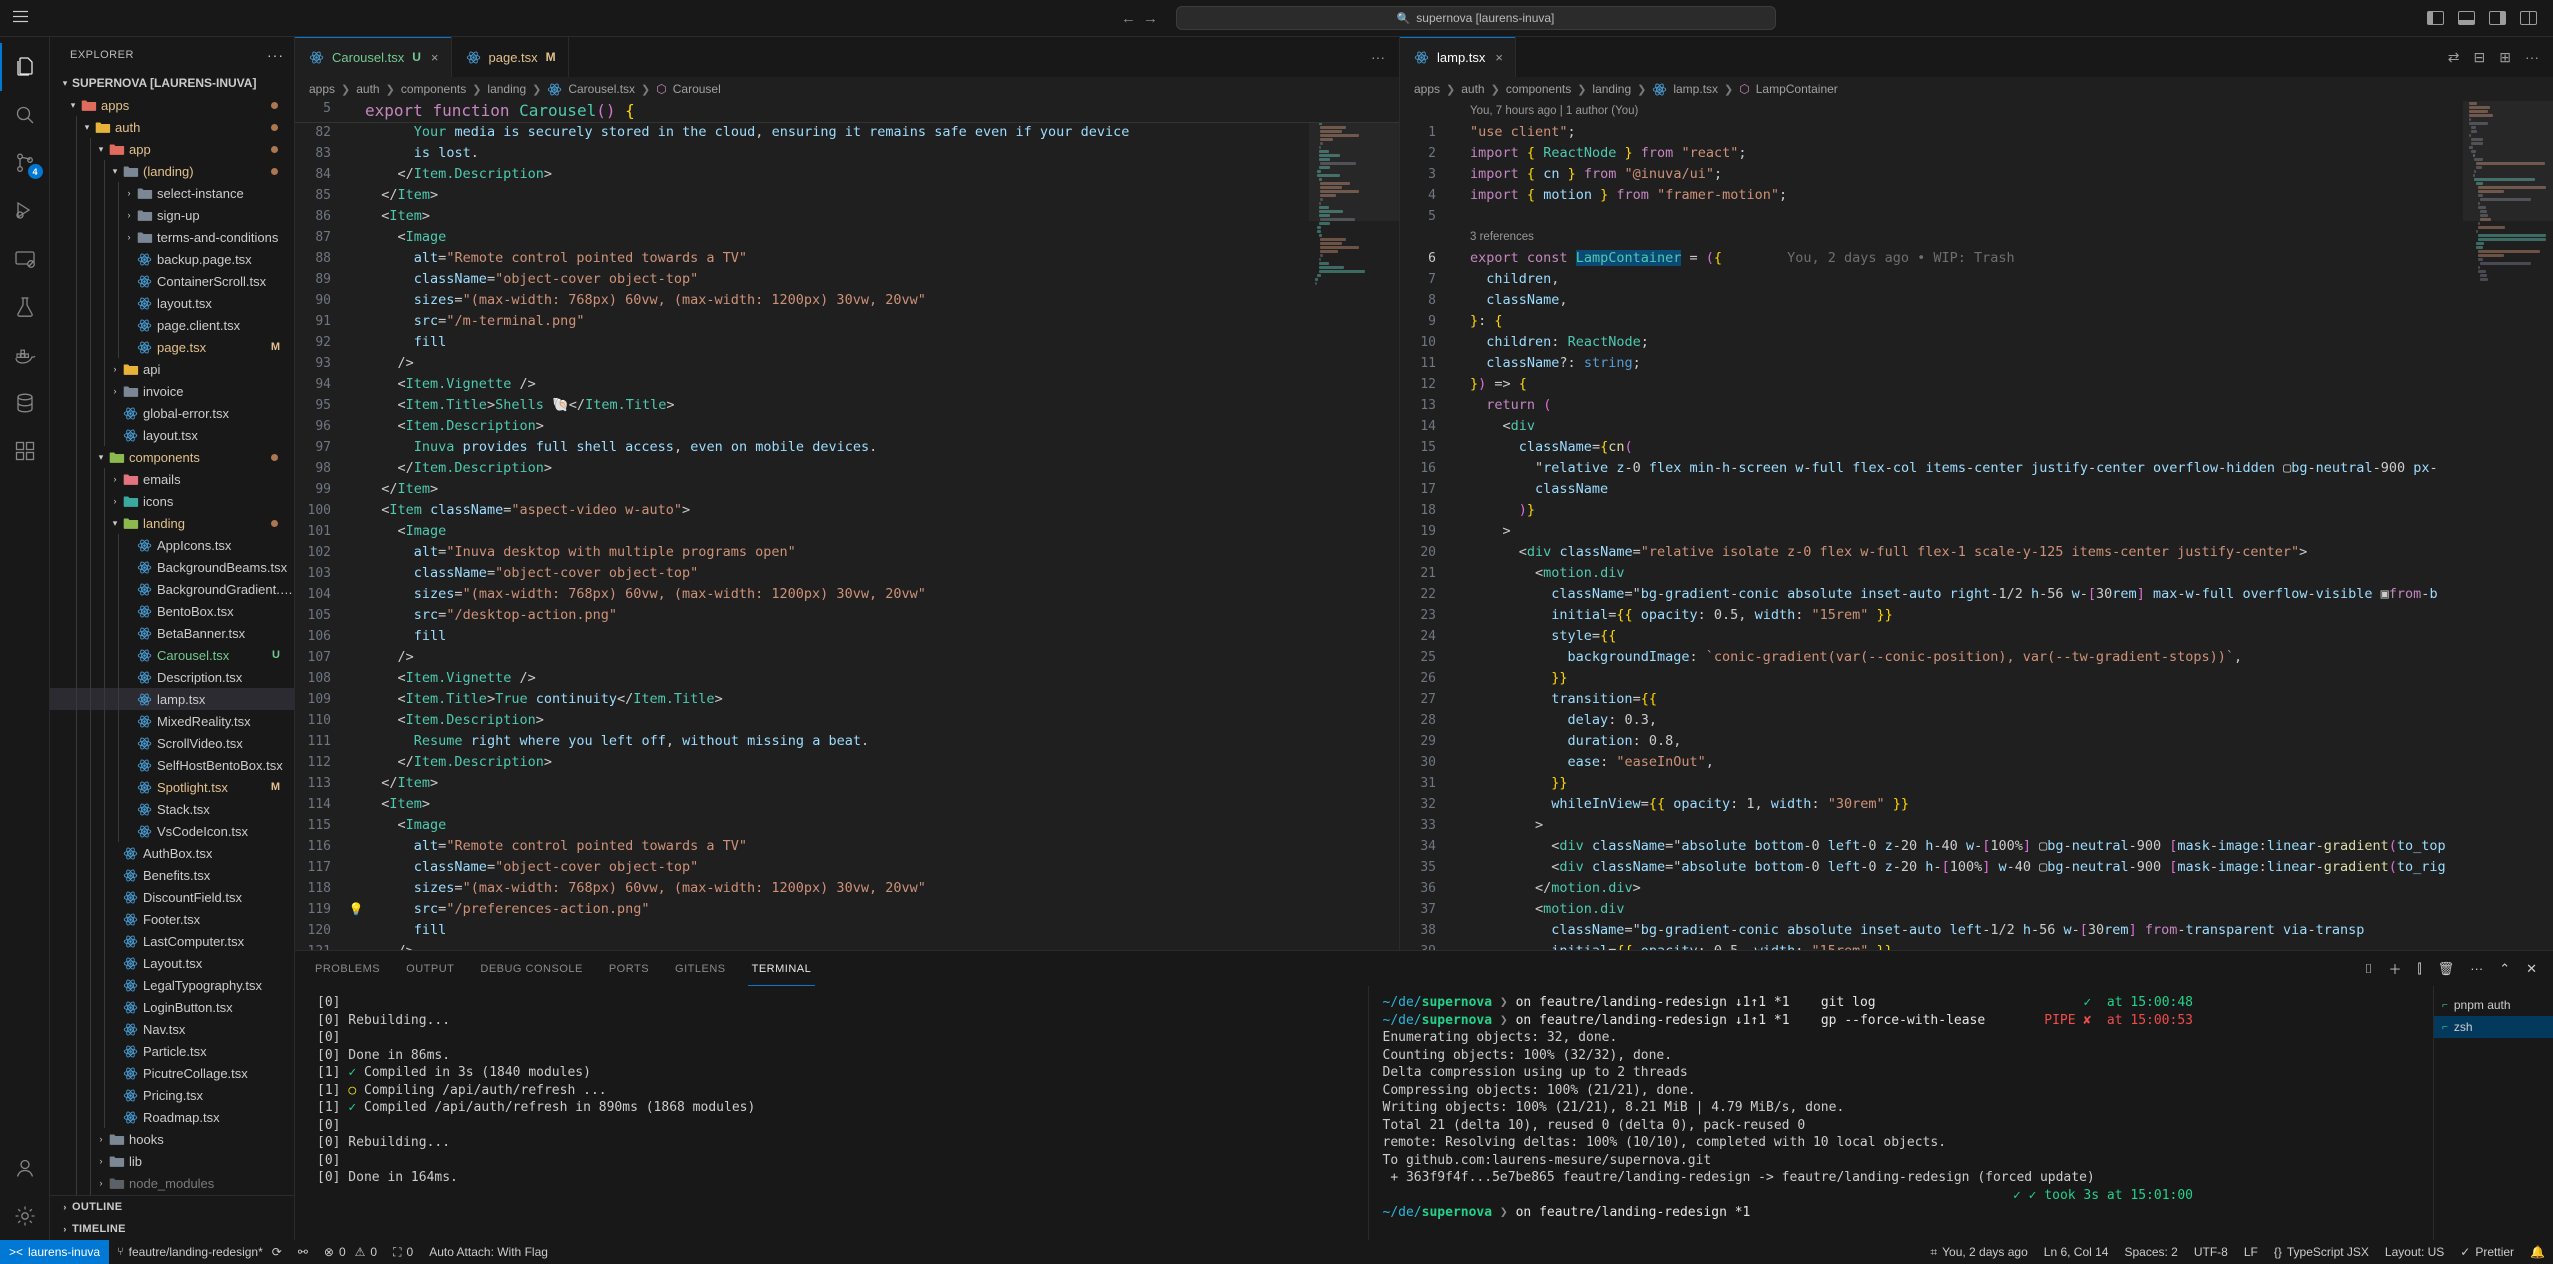 This screenshot has height=1264, width=2553. I want to click on activity-item-explorer, so click(25, 67).